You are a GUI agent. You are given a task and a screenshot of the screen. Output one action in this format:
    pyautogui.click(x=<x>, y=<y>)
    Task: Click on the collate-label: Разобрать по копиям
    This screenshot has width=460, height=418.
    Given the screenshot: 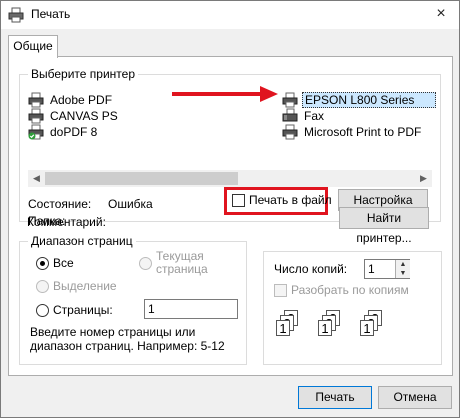 What is the action you would take?
    pyautogui.click(x=350, y=290)
    